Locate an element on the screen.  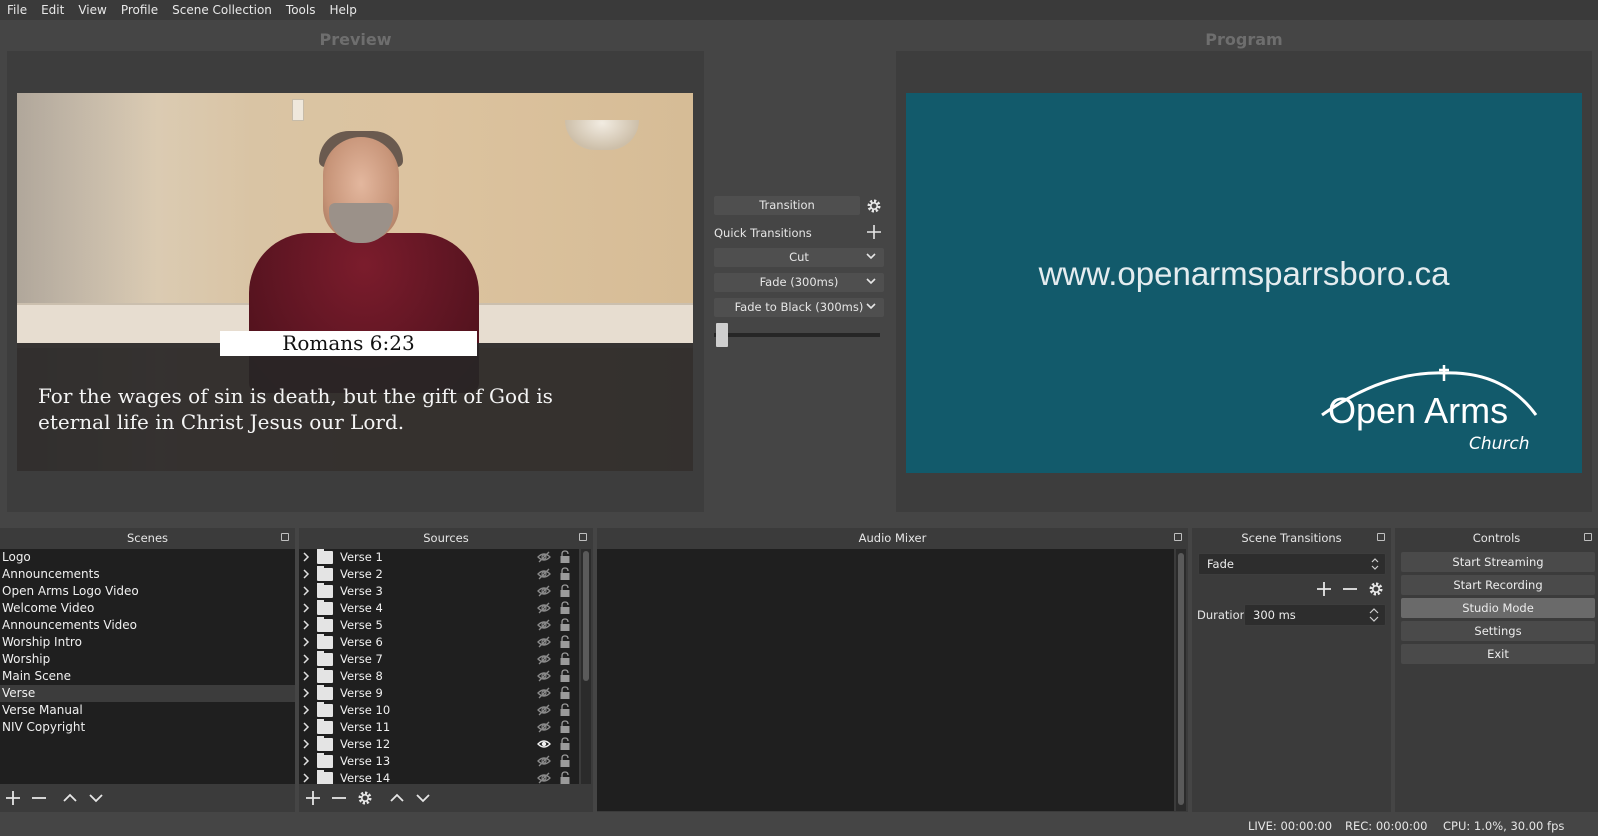
source-item: Verse 3 is located at coordinates (439, 591).